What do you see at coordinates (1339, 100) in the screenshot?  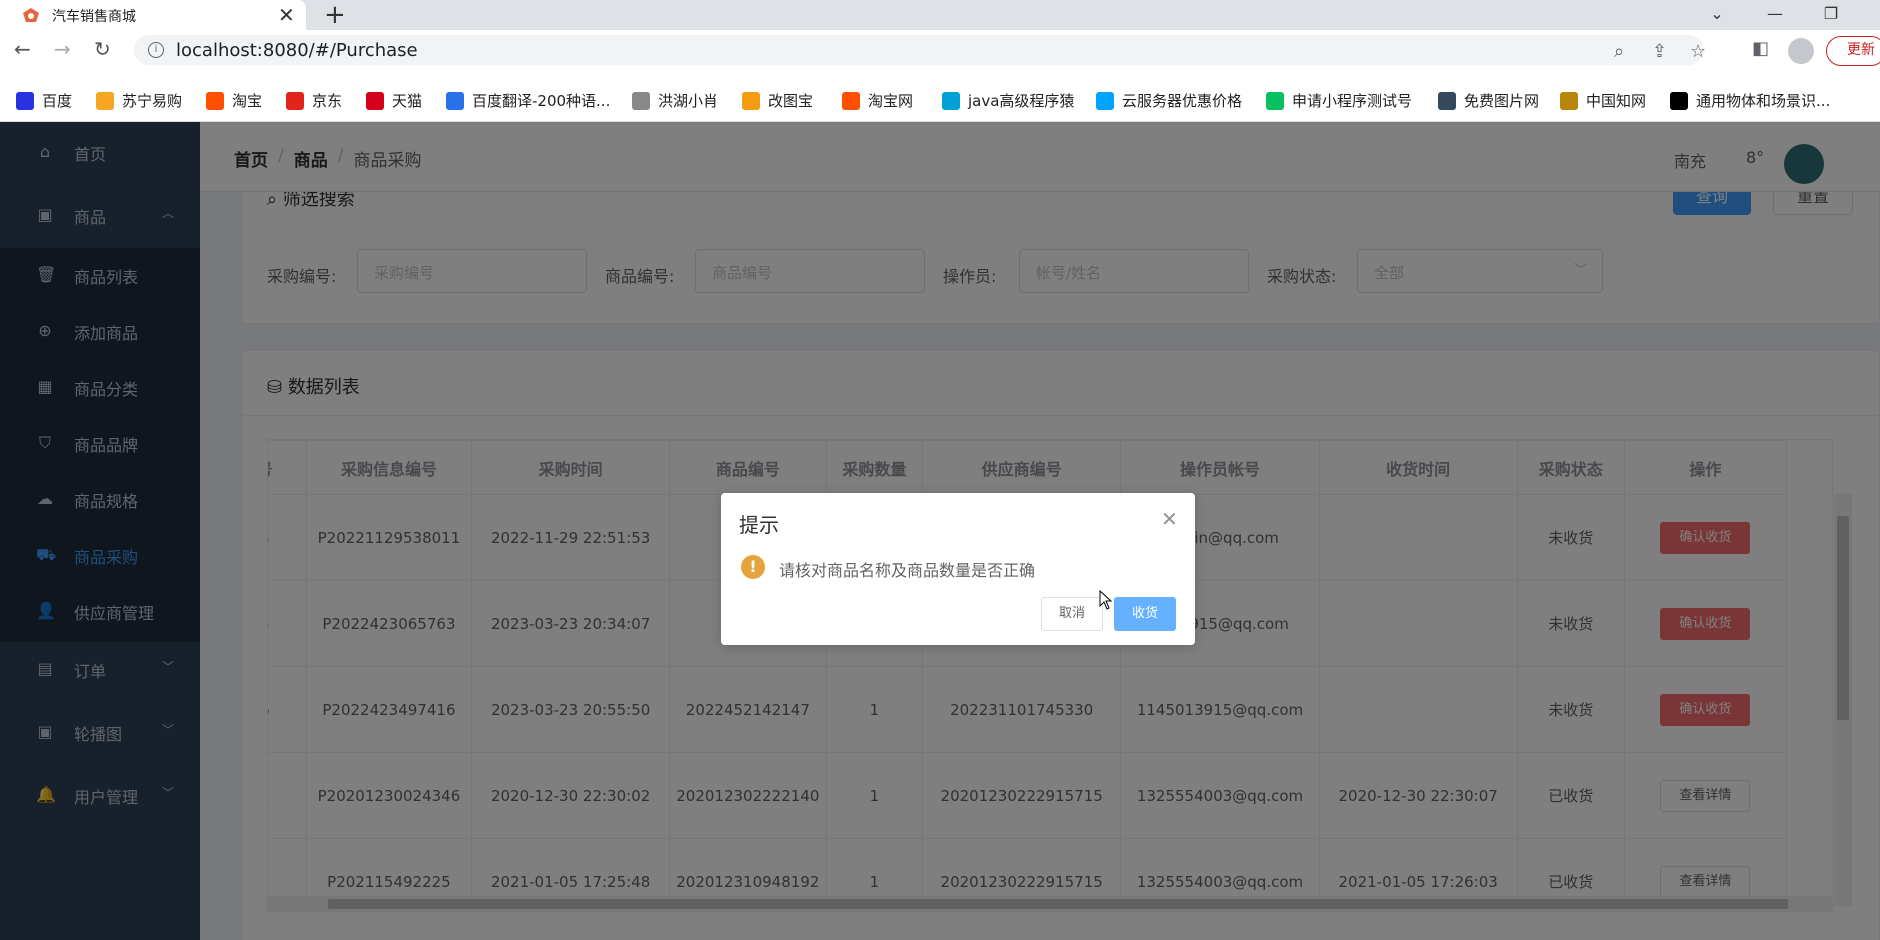 I see `bookmark-item: 申请小程序测试号` at bounding box center [1339, 100].